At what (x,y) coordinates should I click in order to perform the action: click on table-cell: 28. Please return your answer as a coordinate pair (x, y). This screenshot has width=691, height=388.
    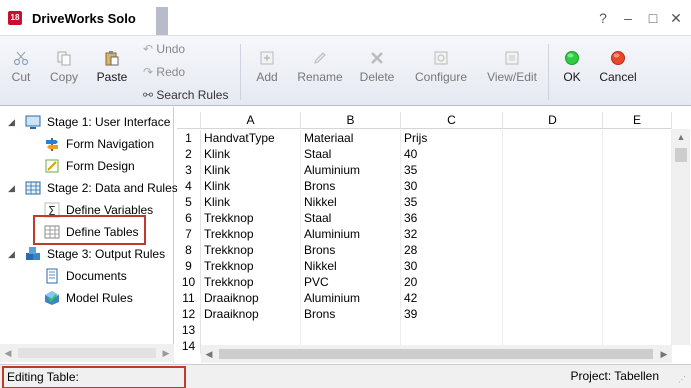
    Looking at the image, I should click on (452, 250).